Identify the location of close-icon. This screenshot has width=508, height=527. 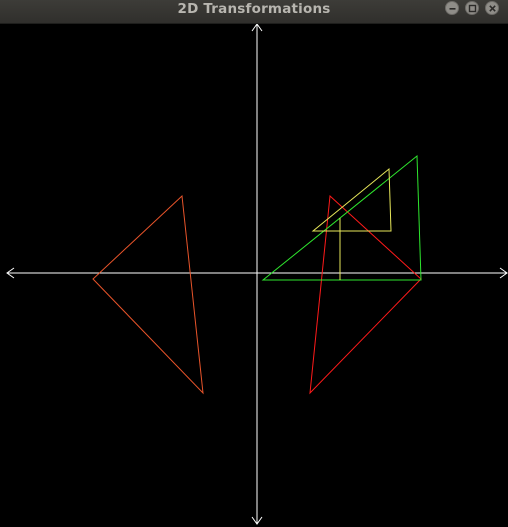
(492, 8).